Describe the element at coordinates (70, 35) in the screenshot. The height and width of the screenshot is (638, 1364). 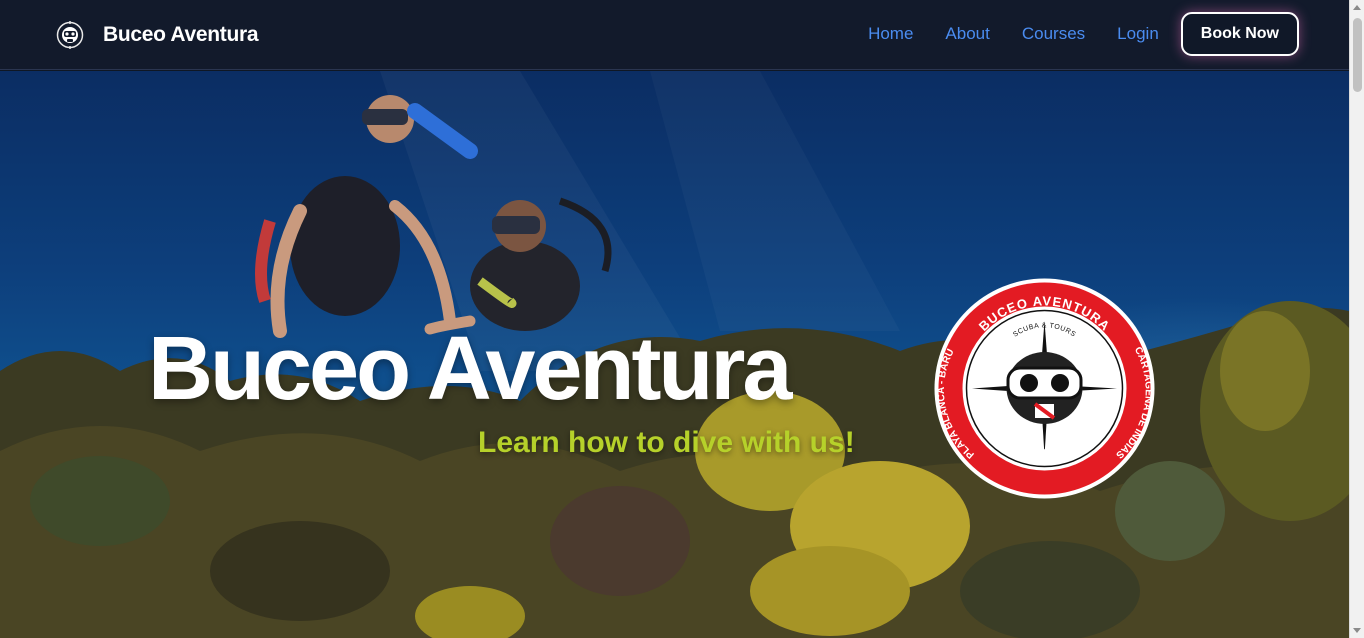
I see `diver-mask-logo-icon` at that location.